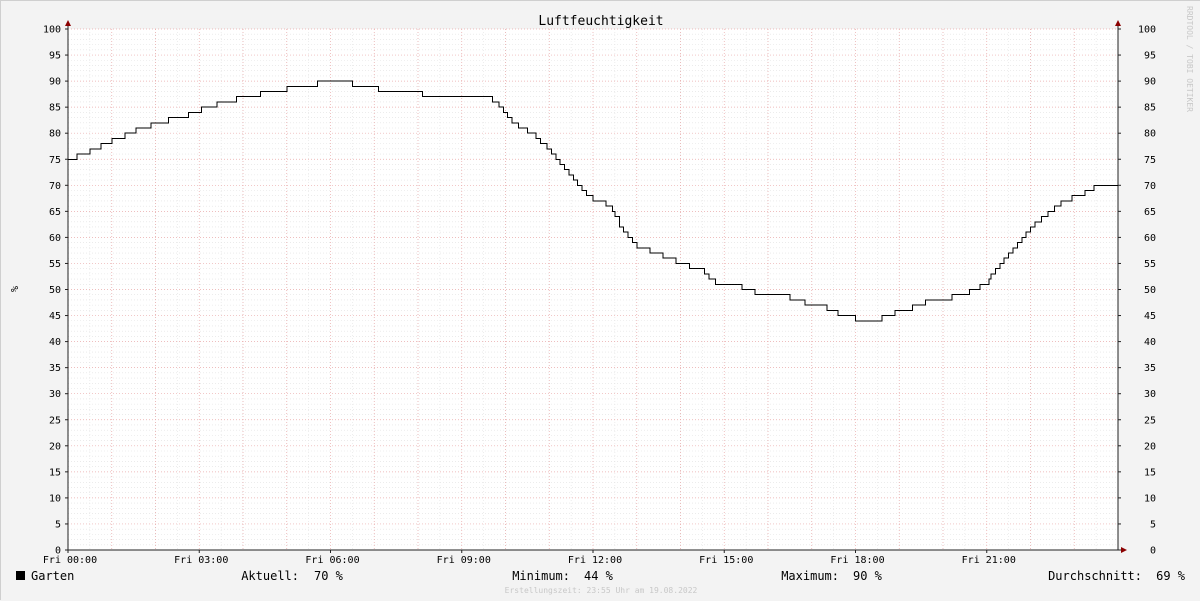  Describe the element at coordinates (541, 576) in the screenshot. I see `legend-min-label: Minimum:` at that location.